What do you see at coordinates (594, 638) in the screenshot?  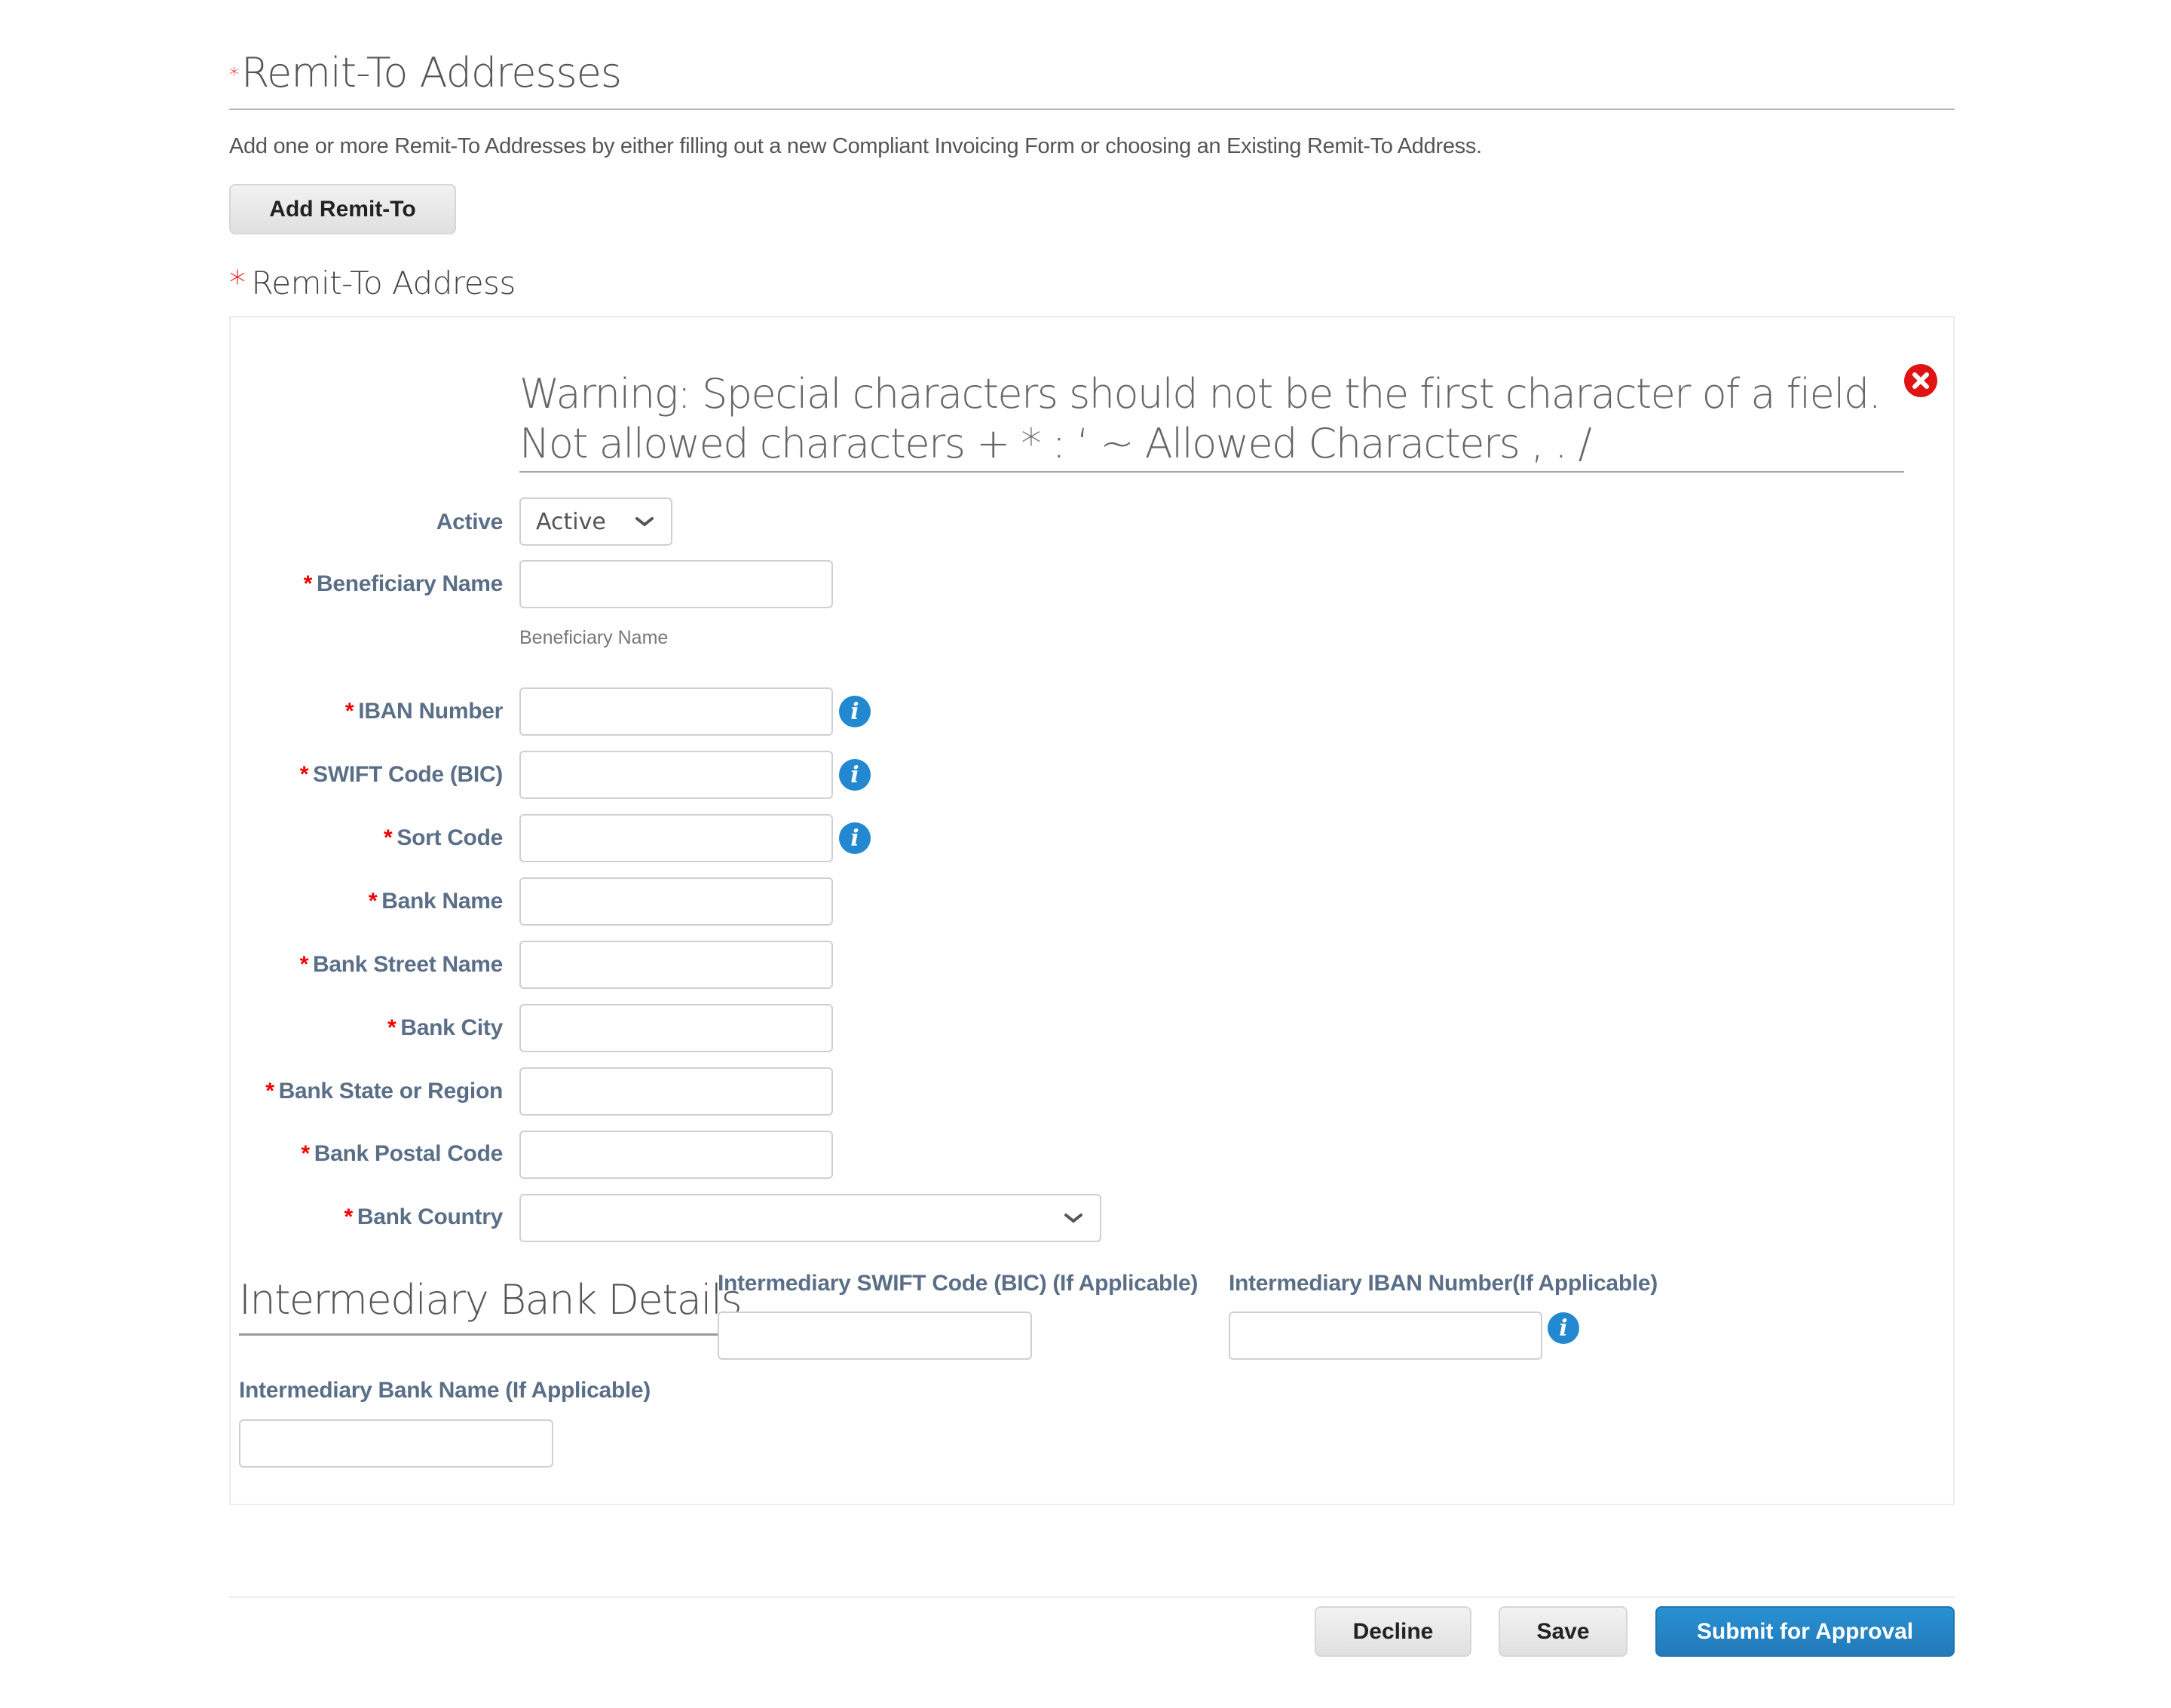 I see `beneficiary-name-helper: Beneficiary Name` at bounding box center [594, 638].